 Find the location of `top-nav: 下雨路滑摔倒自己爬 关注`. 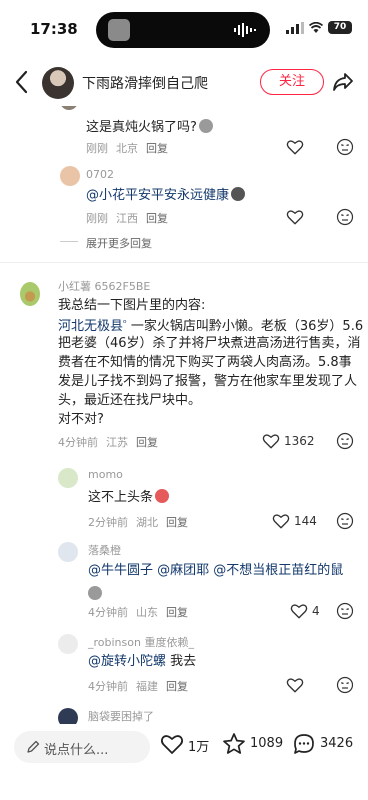

top-nav: 下雨路滑摔倒自己爬 关注 is located at coordinates (184, 82).